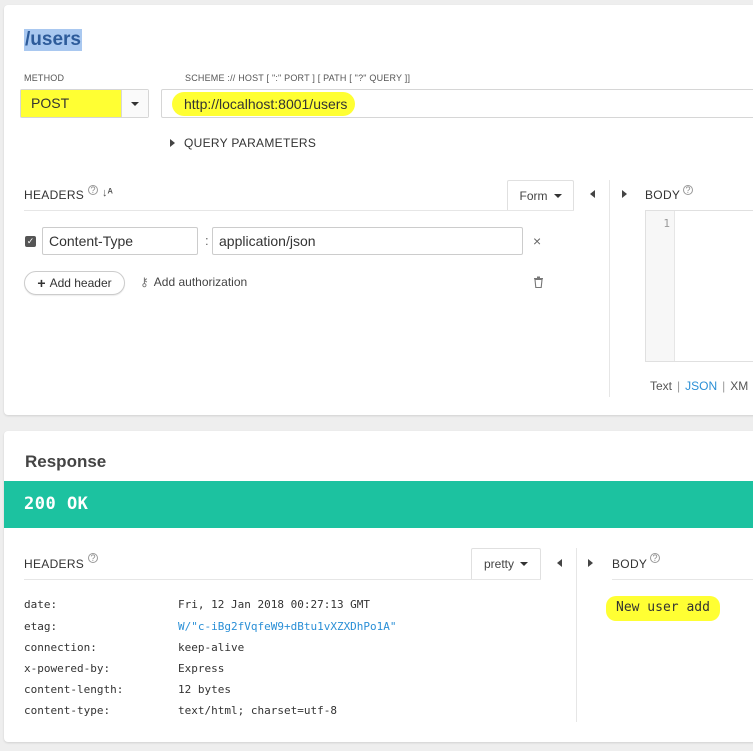  Describe the element at coordinates (533, 195) in the screenshot. I see `form-label: Form` at that location.